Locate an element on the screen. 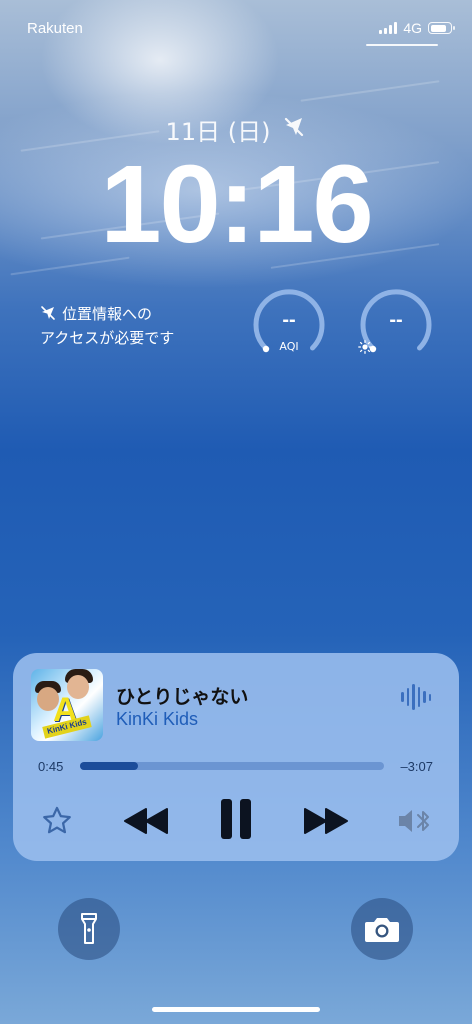 The width and height of the screenshot is (472, 1024). waveform-icon is located at coordinates (416, 697).